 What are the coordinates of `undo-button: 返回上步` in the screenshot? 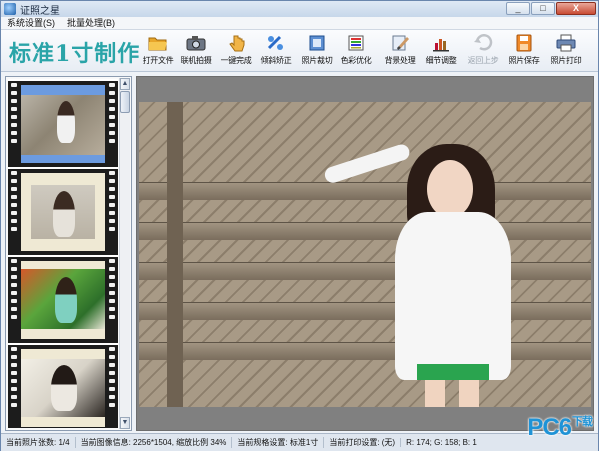 It's located at (483, 51).